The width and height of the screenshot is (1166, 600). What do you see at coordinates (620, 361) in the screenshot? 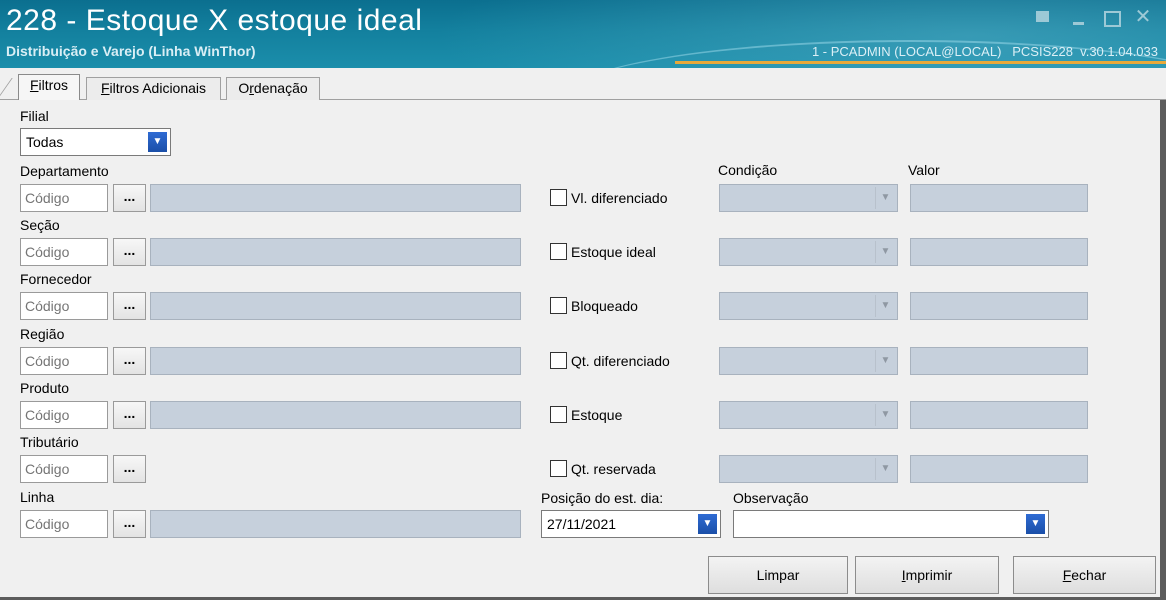
I see `qt-diferenciado-label: Qt. diferenciado` at bounding box center [620, 361].